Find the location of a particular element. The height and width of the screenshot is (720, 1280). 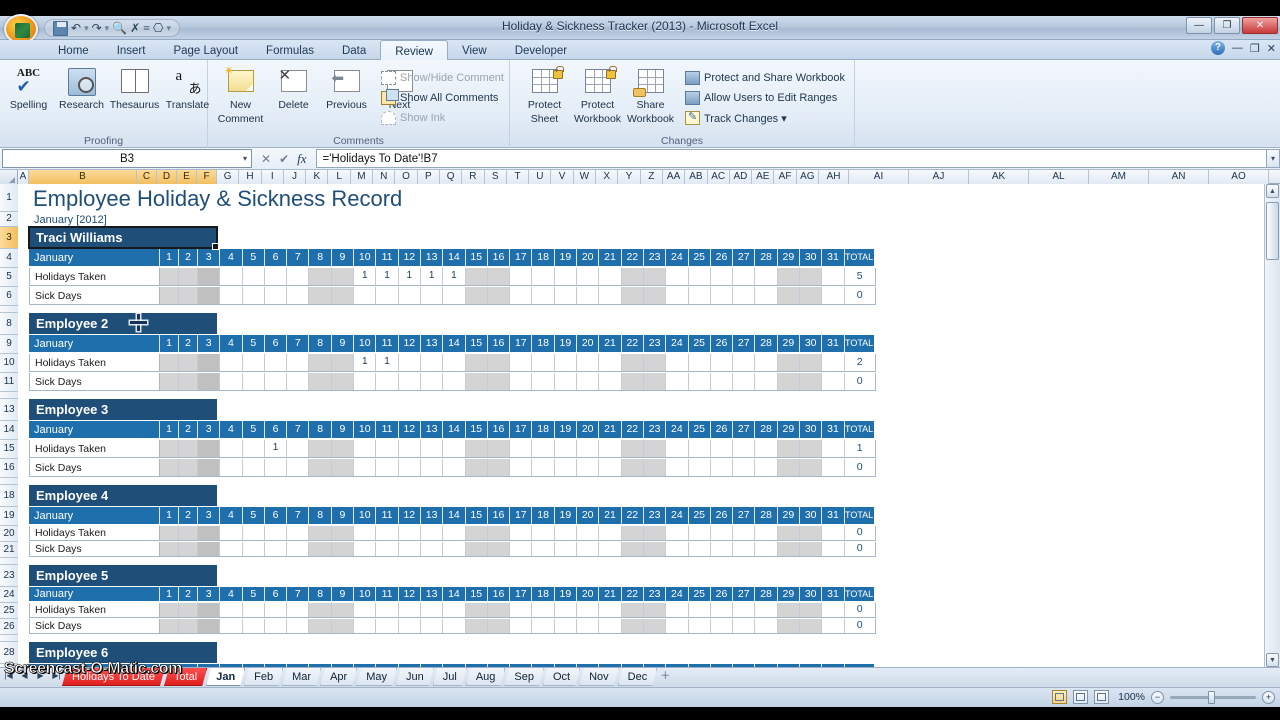

help-icon: ? is located at coordinates (1217, 48).